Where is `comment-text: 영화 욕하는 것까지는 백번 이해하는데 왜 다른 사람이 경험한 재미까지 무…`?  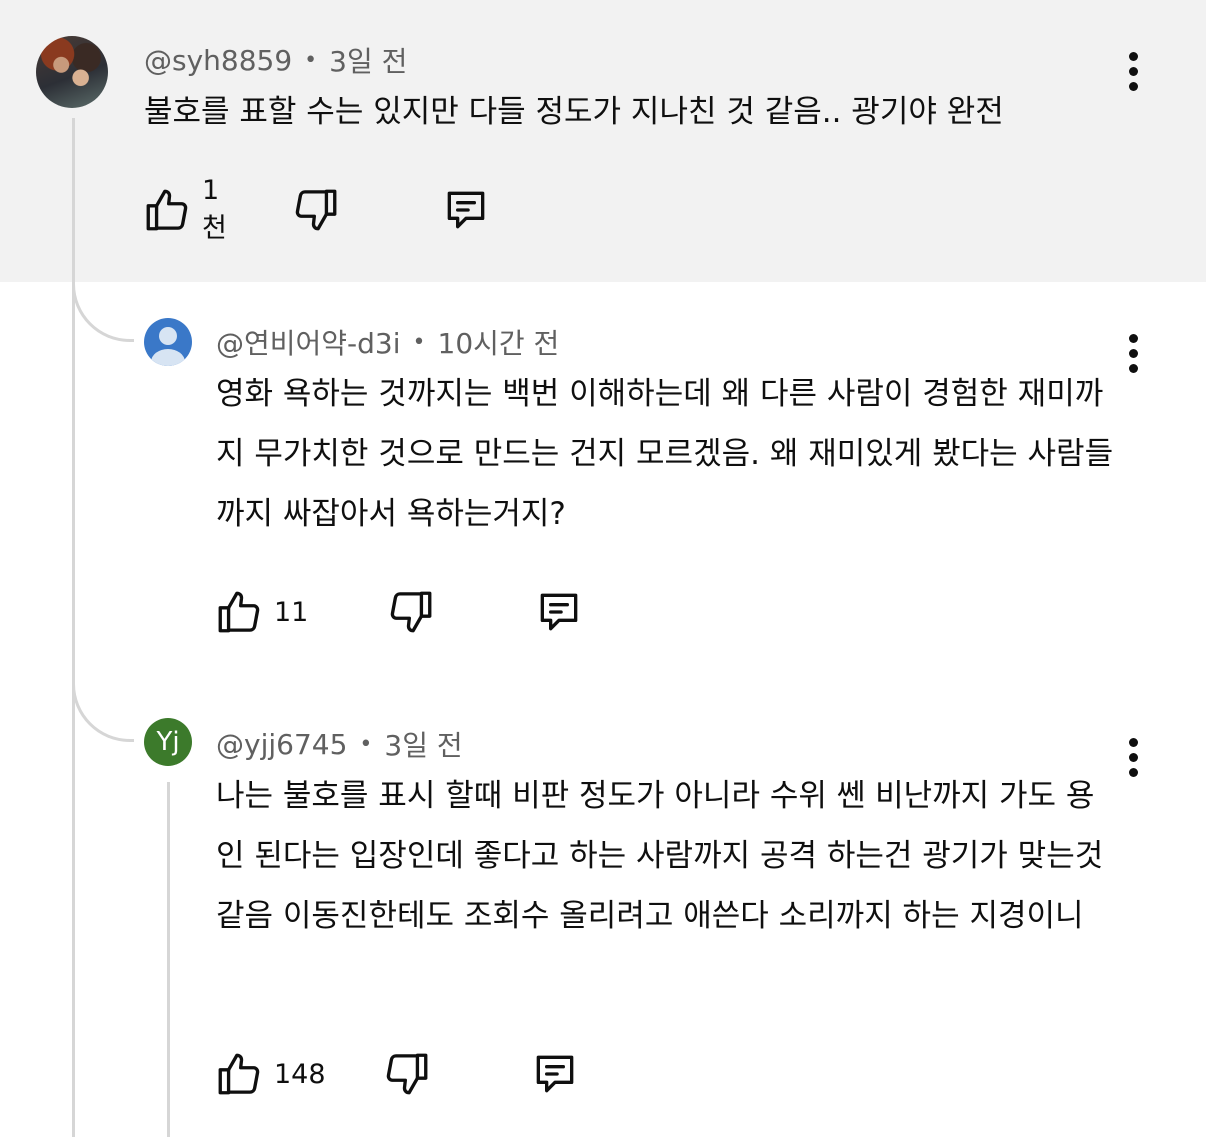 comment-text: 영화 욕하는 것까지는 백번 이해하는데 왜 다른 사람이 경험한 재미까지 무… is located at coordinates (665, 454).